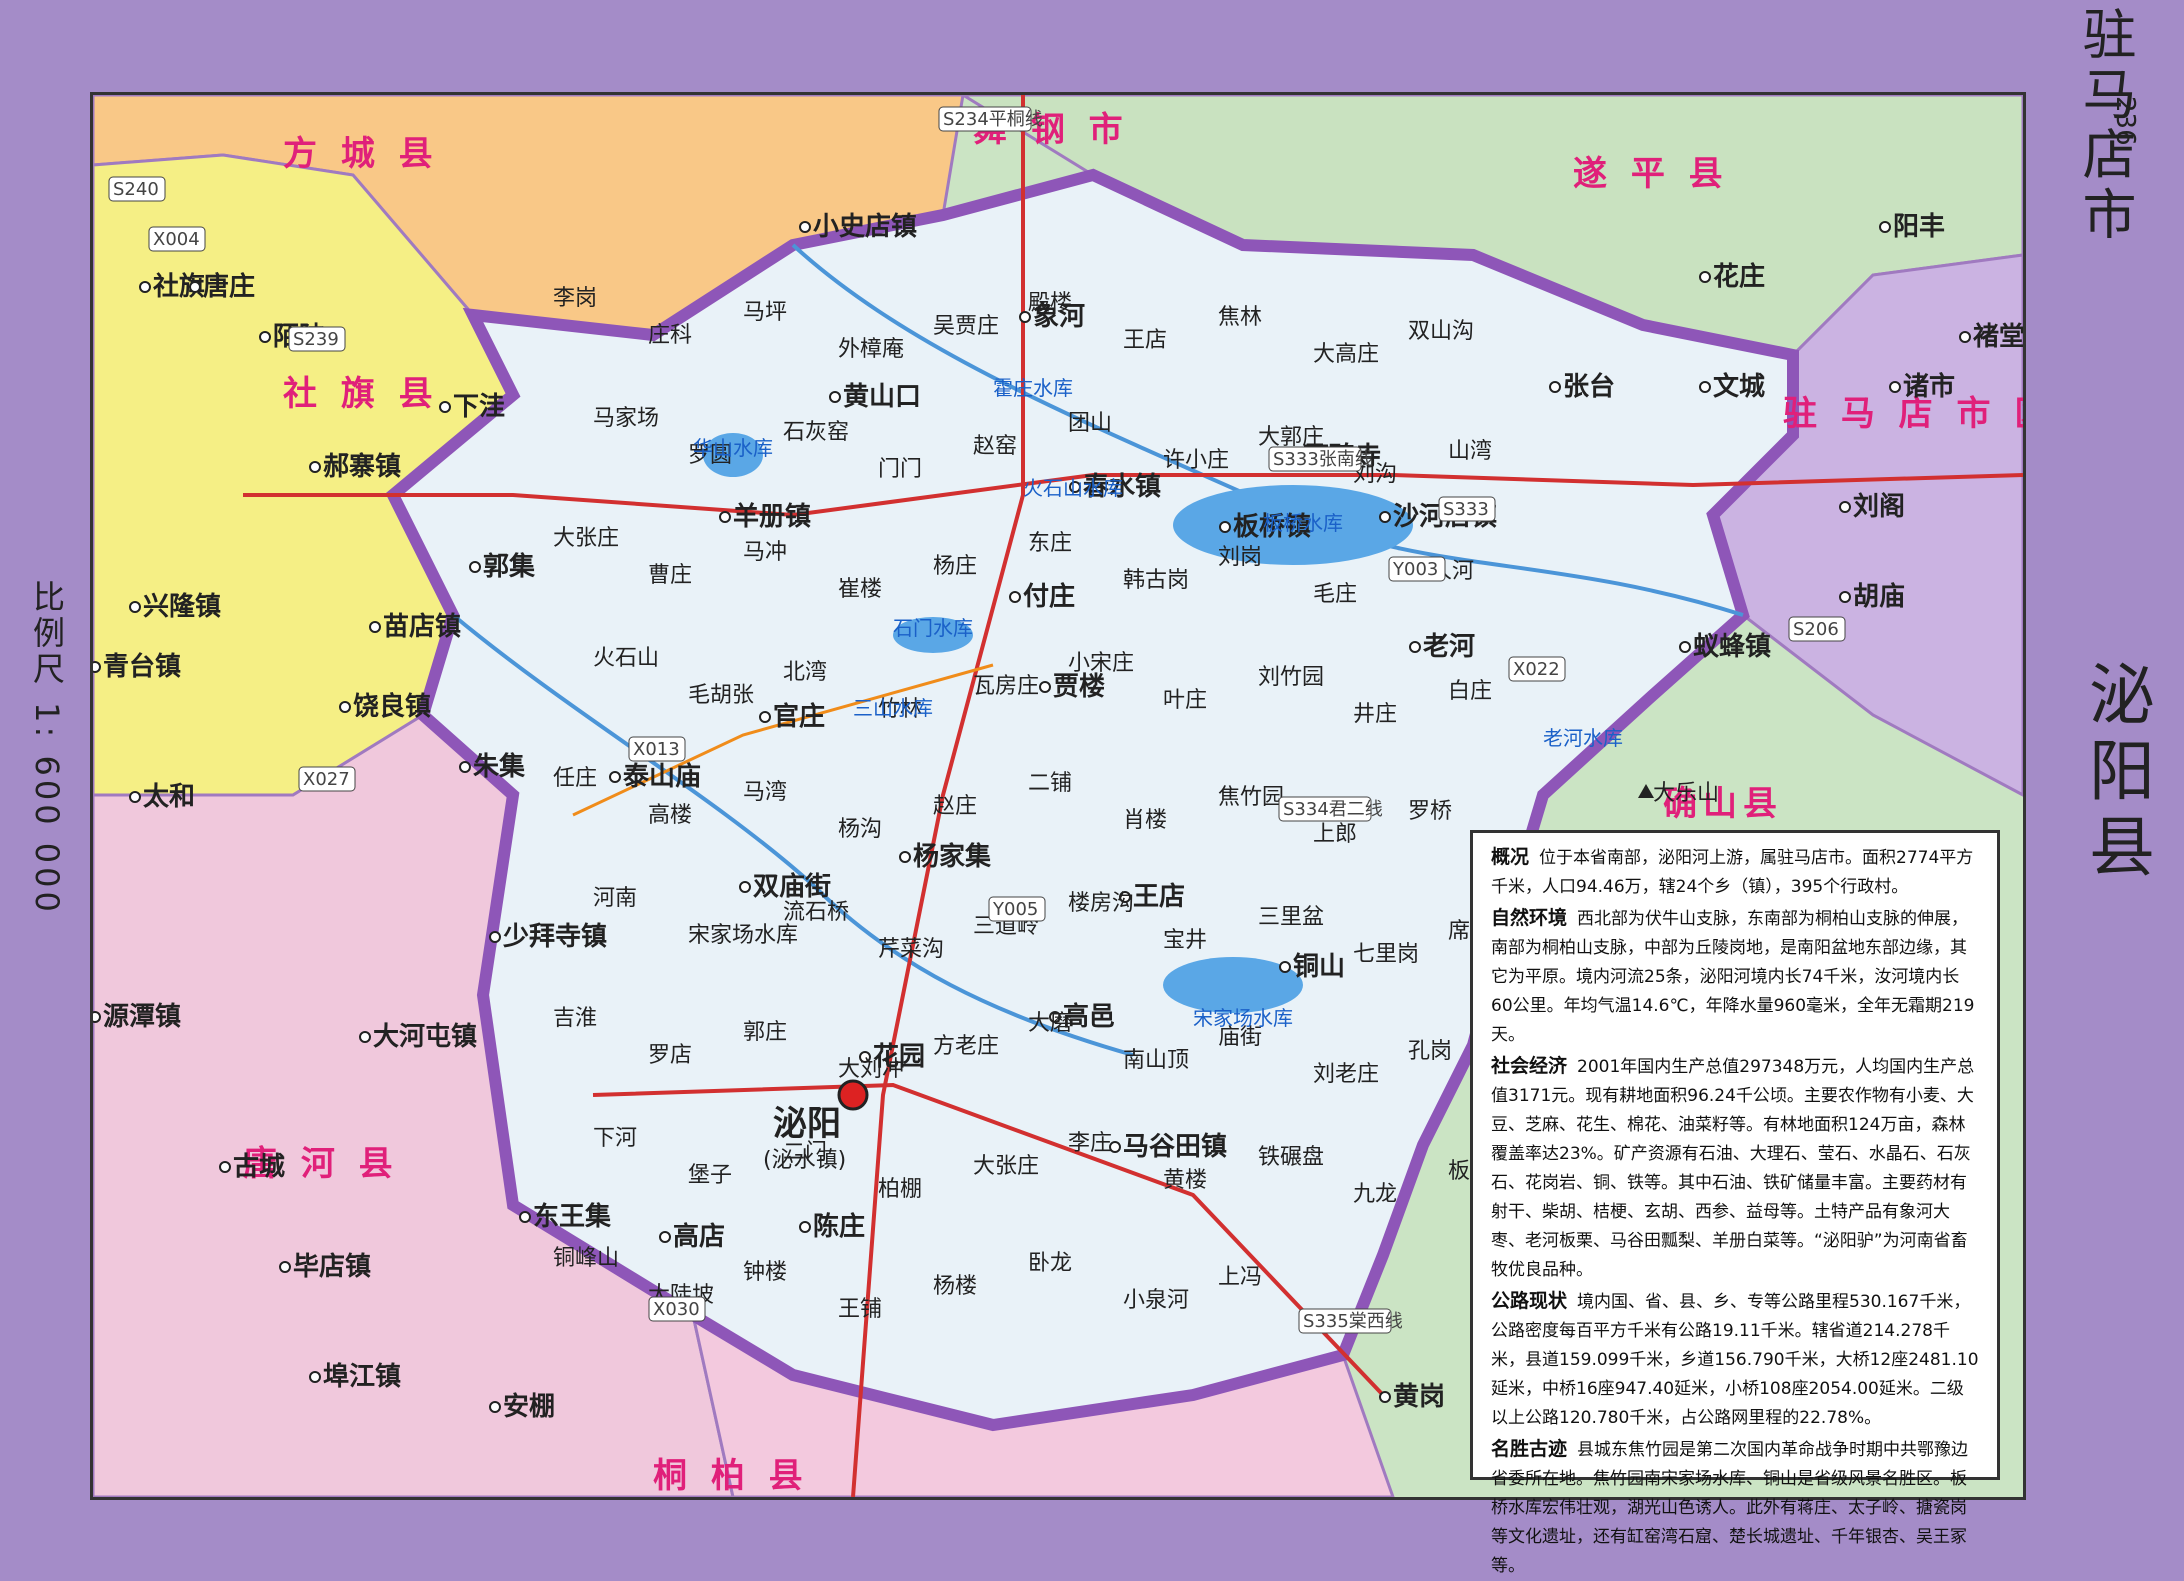 The width and height of the screenshot is (2184, 1581). I want to click on place-label: 白庄, so click(1470, 691).